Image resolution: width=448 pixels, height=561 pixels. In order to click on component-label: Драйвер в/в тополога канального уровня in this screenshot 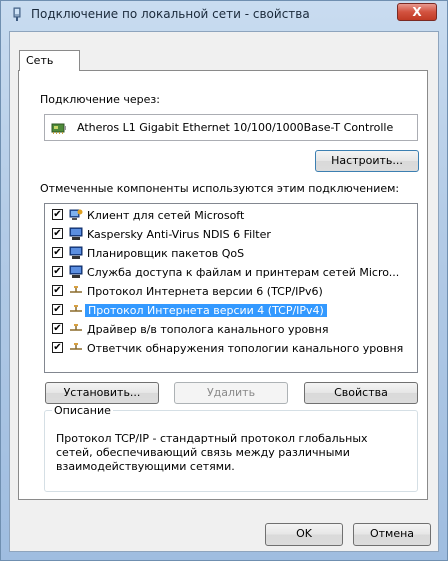, I will do `click(208, 329)`.